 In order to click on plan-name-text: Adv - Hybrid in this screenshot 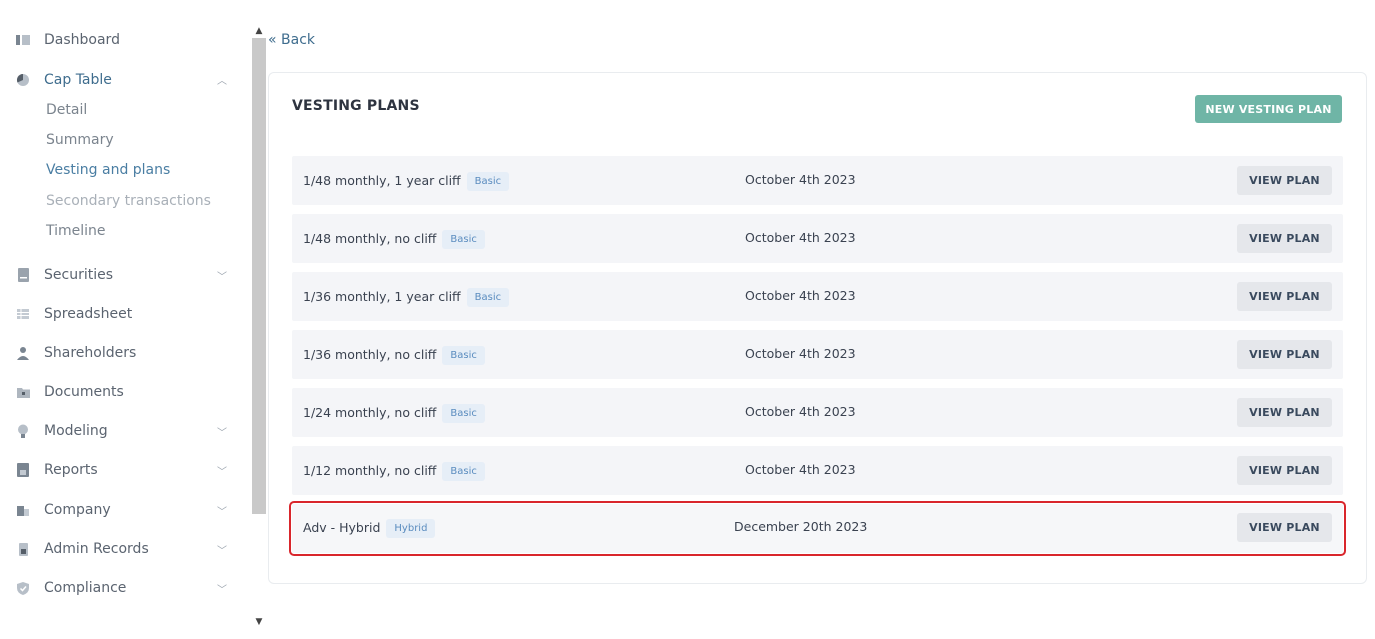, I will do `click(342, 527)`.